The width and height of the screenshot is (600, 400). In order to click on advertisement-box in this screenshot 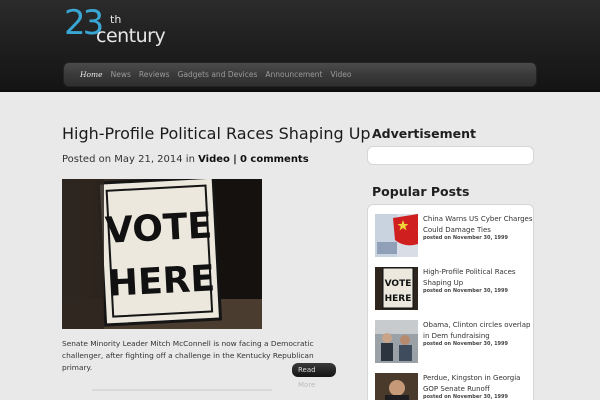, I will do `click(450, 155)`.